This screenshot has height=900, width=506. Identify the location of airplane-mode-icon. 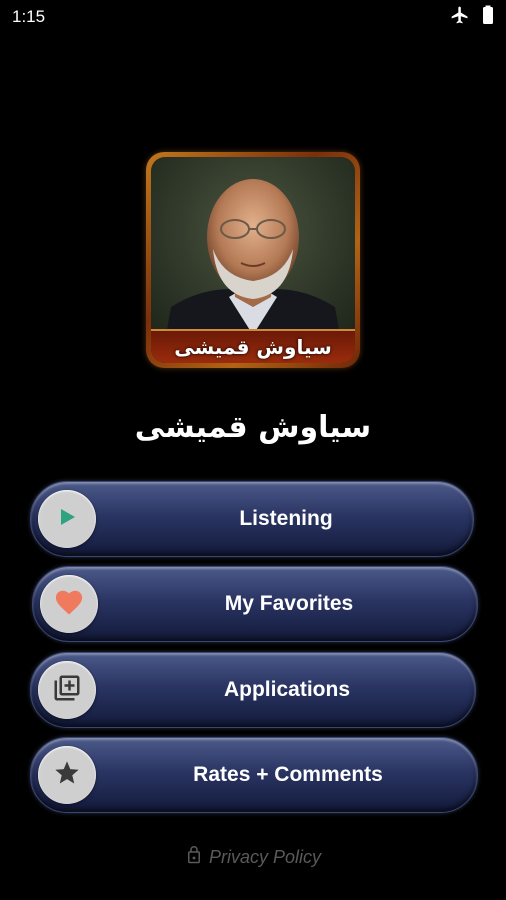
(460, 17).